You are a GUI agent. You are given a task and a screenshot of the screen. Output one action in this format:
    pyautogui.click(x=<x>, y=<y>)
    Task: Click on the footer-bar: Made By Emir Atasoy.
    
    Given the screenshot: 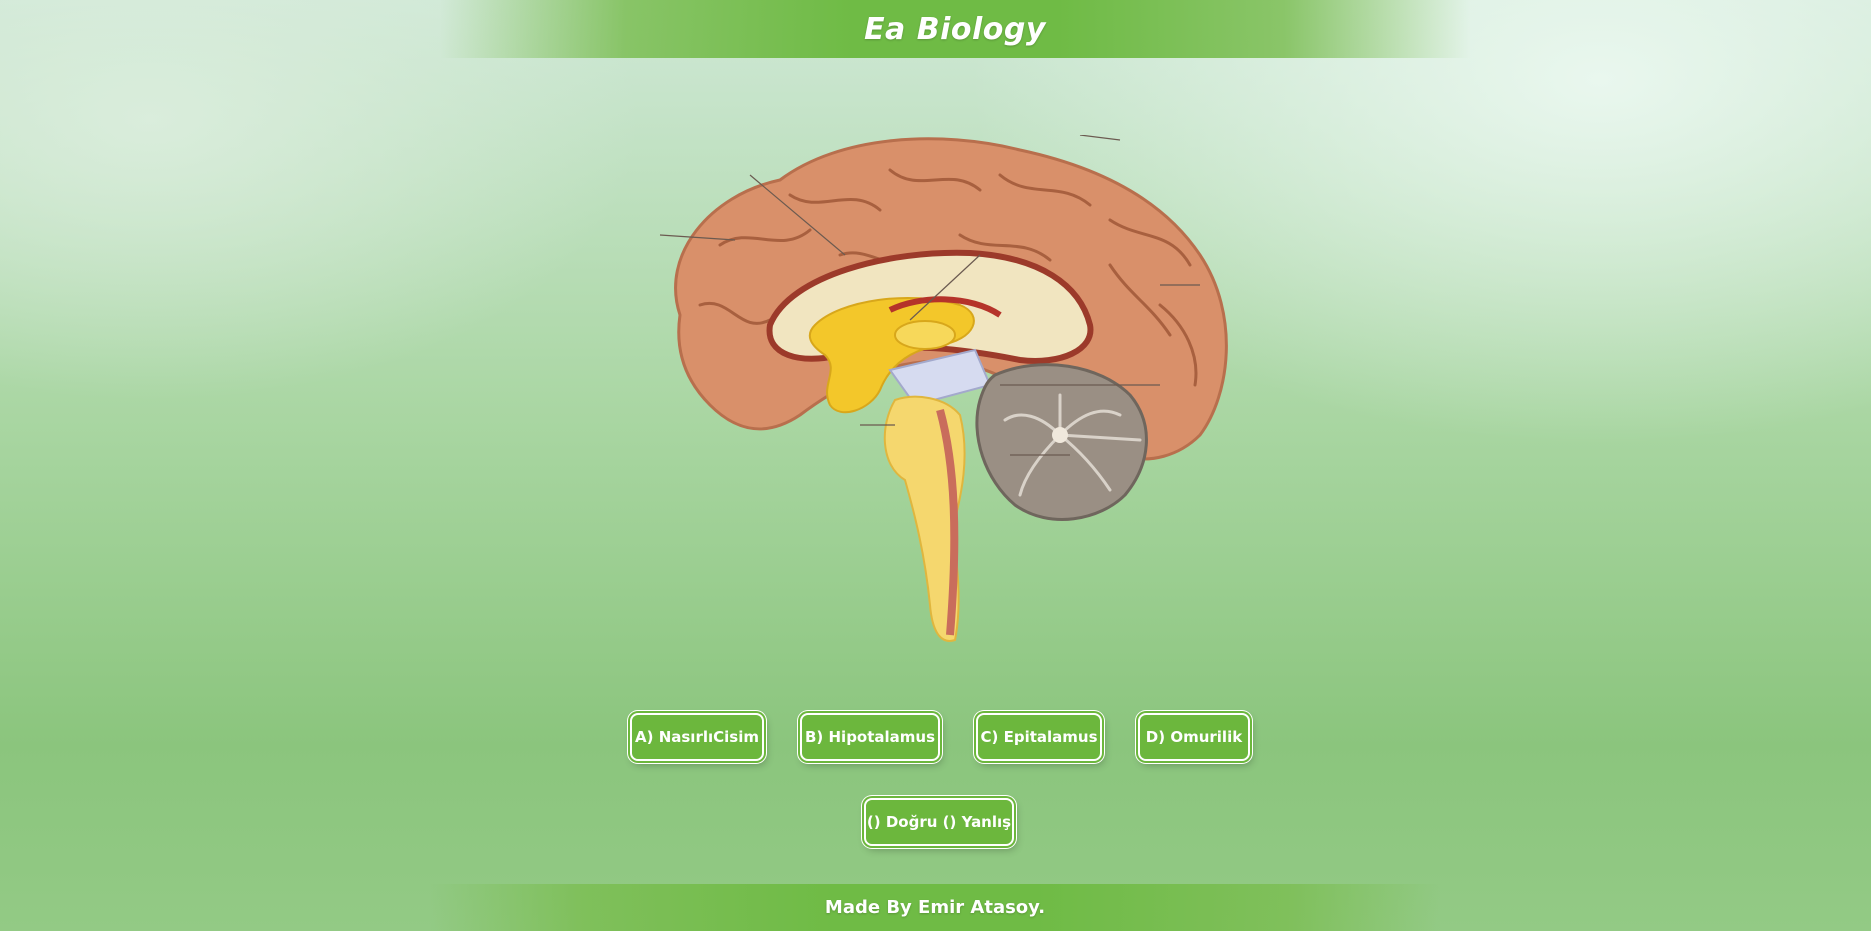 What is the action you would take?
    pyautogui.click(x=935, y=907)
    